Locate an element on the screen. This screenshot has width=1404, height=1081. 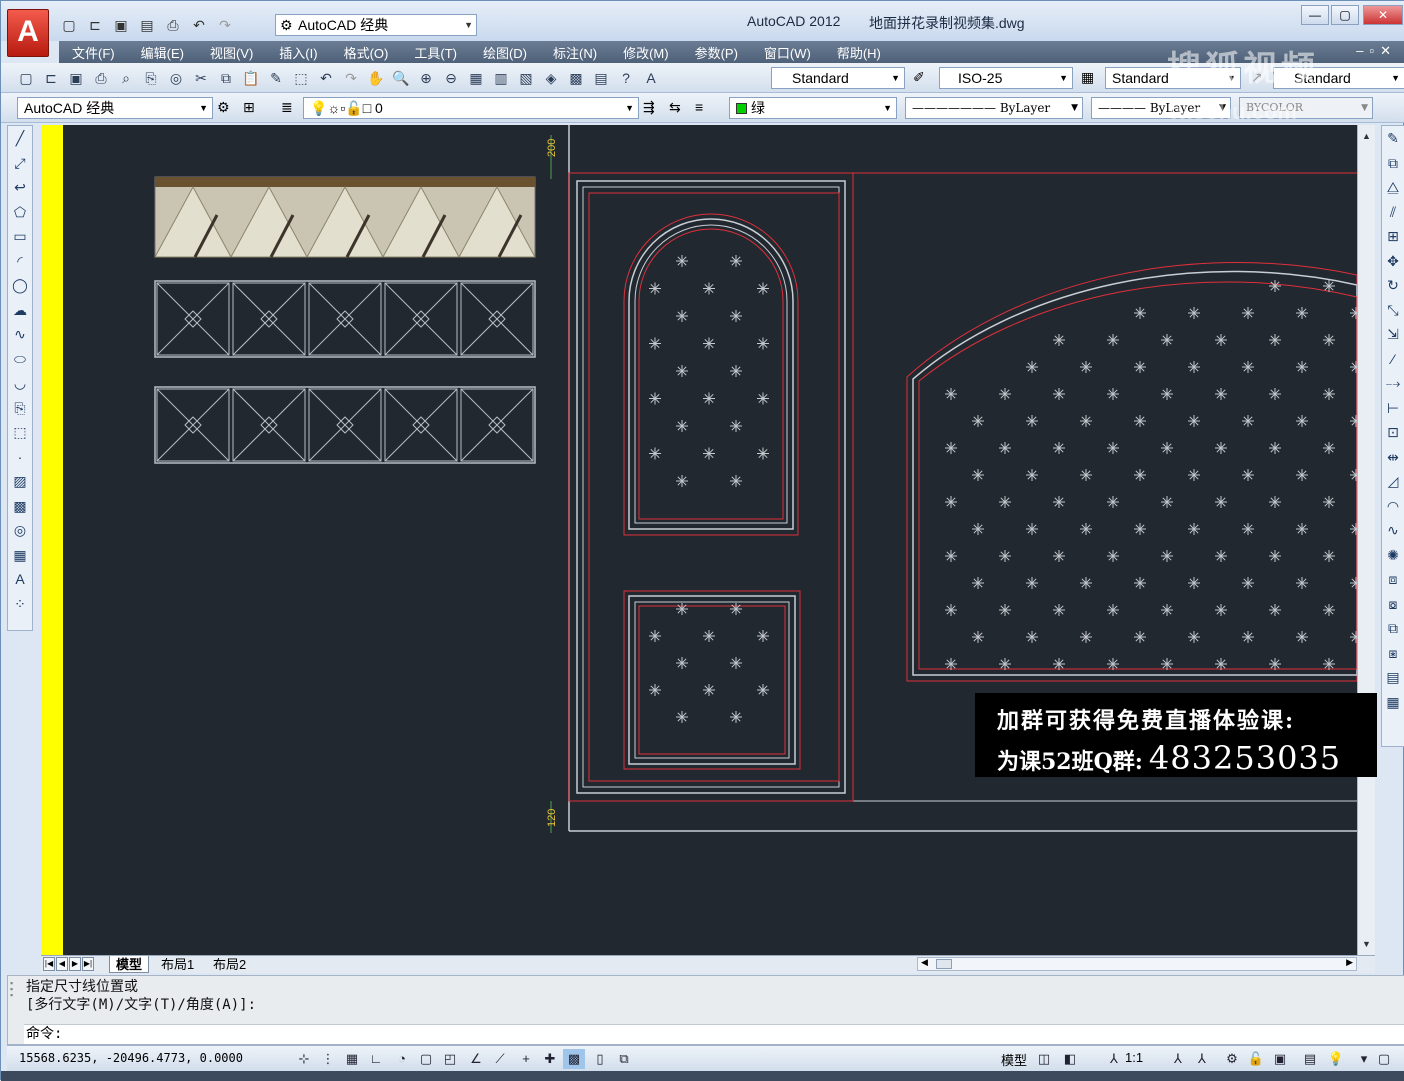
polygon-icon: ⬠ is located at coordinates (20, 212).